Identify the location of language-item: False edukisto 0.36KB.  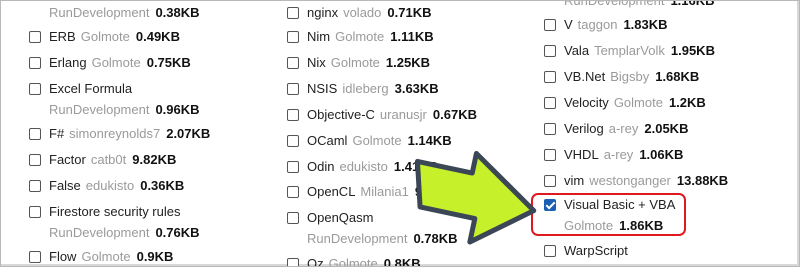
(106, 186).